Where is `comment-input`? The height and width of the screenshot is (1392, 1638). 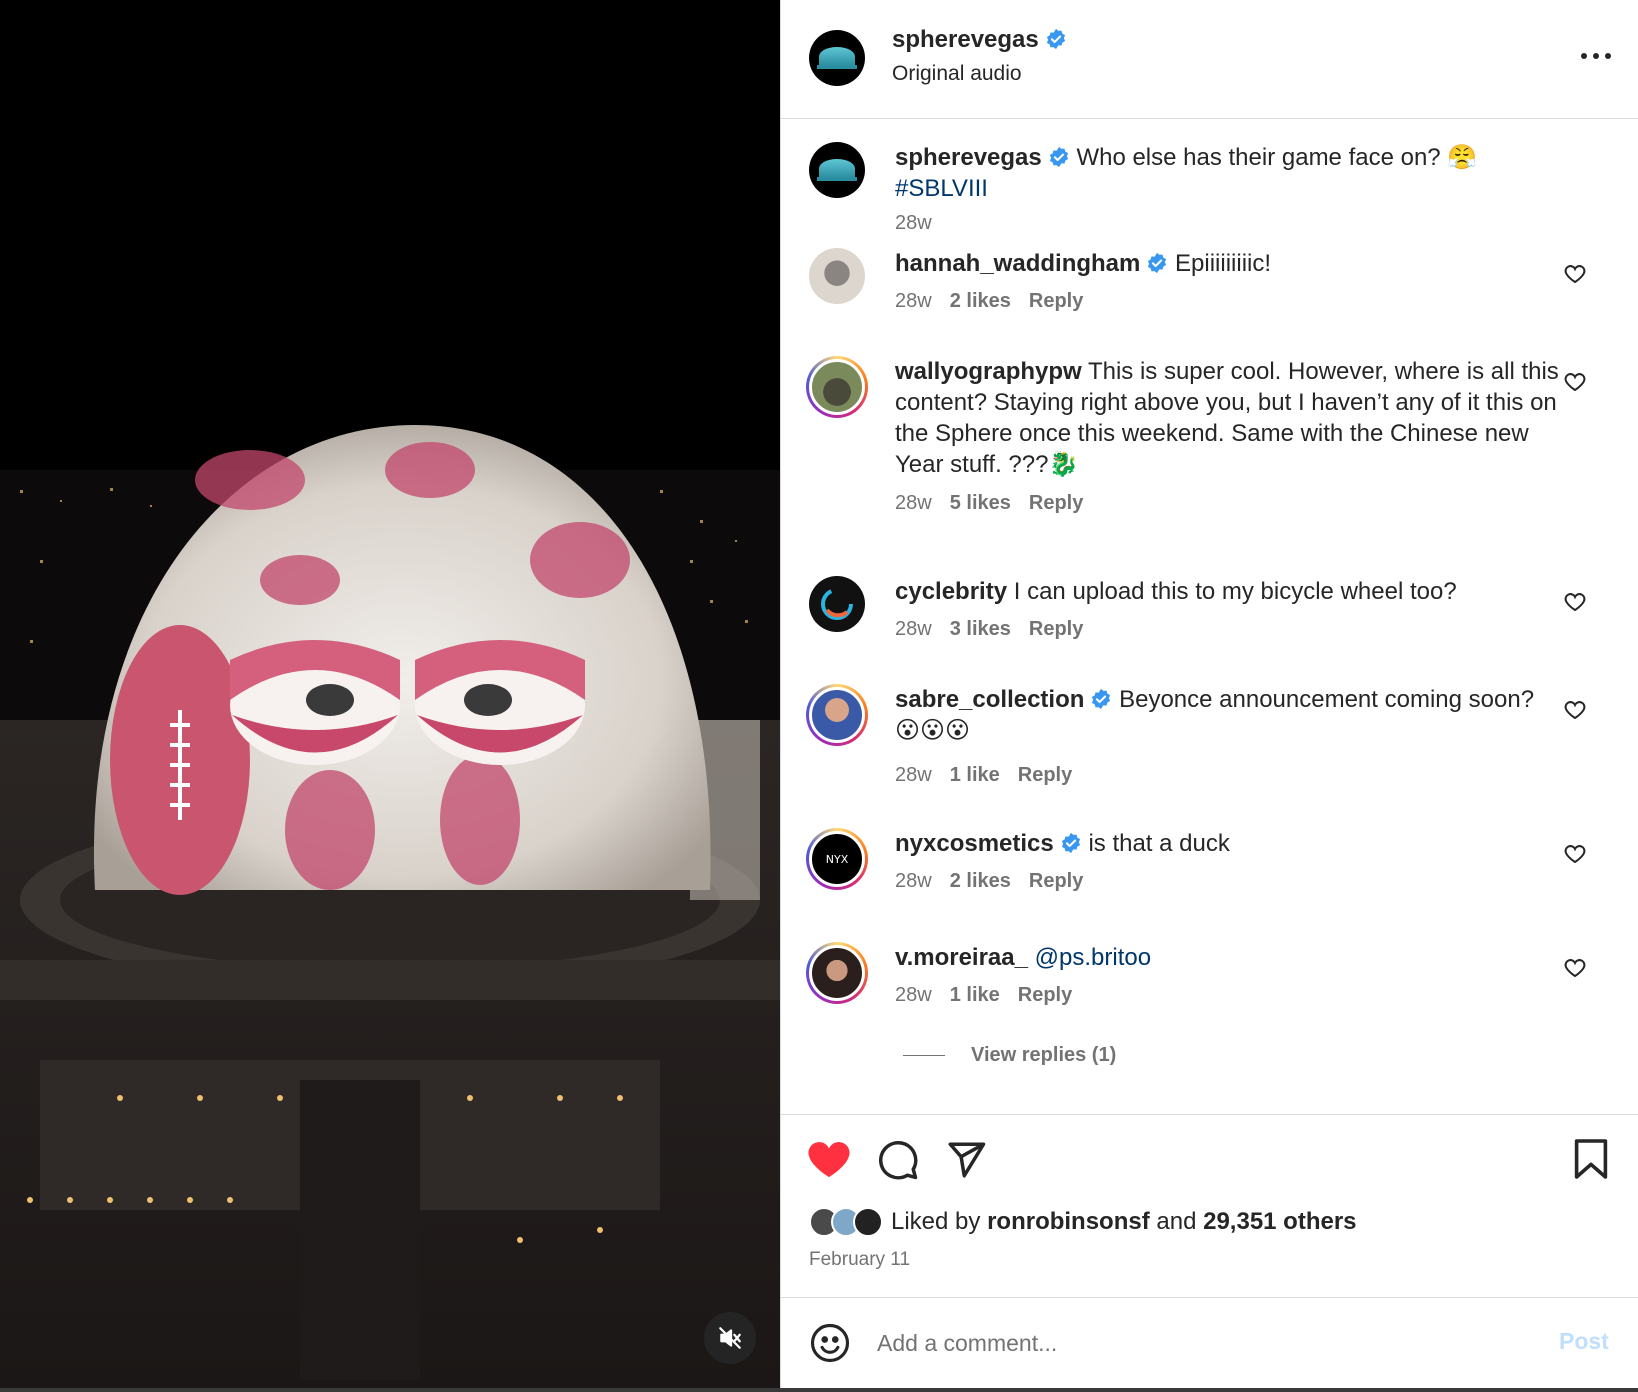 comment-input is located at coordinates (1197, 1343).